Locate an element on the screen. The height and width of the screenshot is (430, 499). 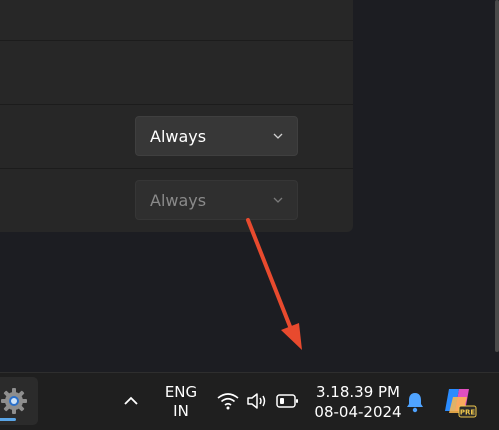
clock-date: 08-04-2024 is located at coordinates (358, 412).